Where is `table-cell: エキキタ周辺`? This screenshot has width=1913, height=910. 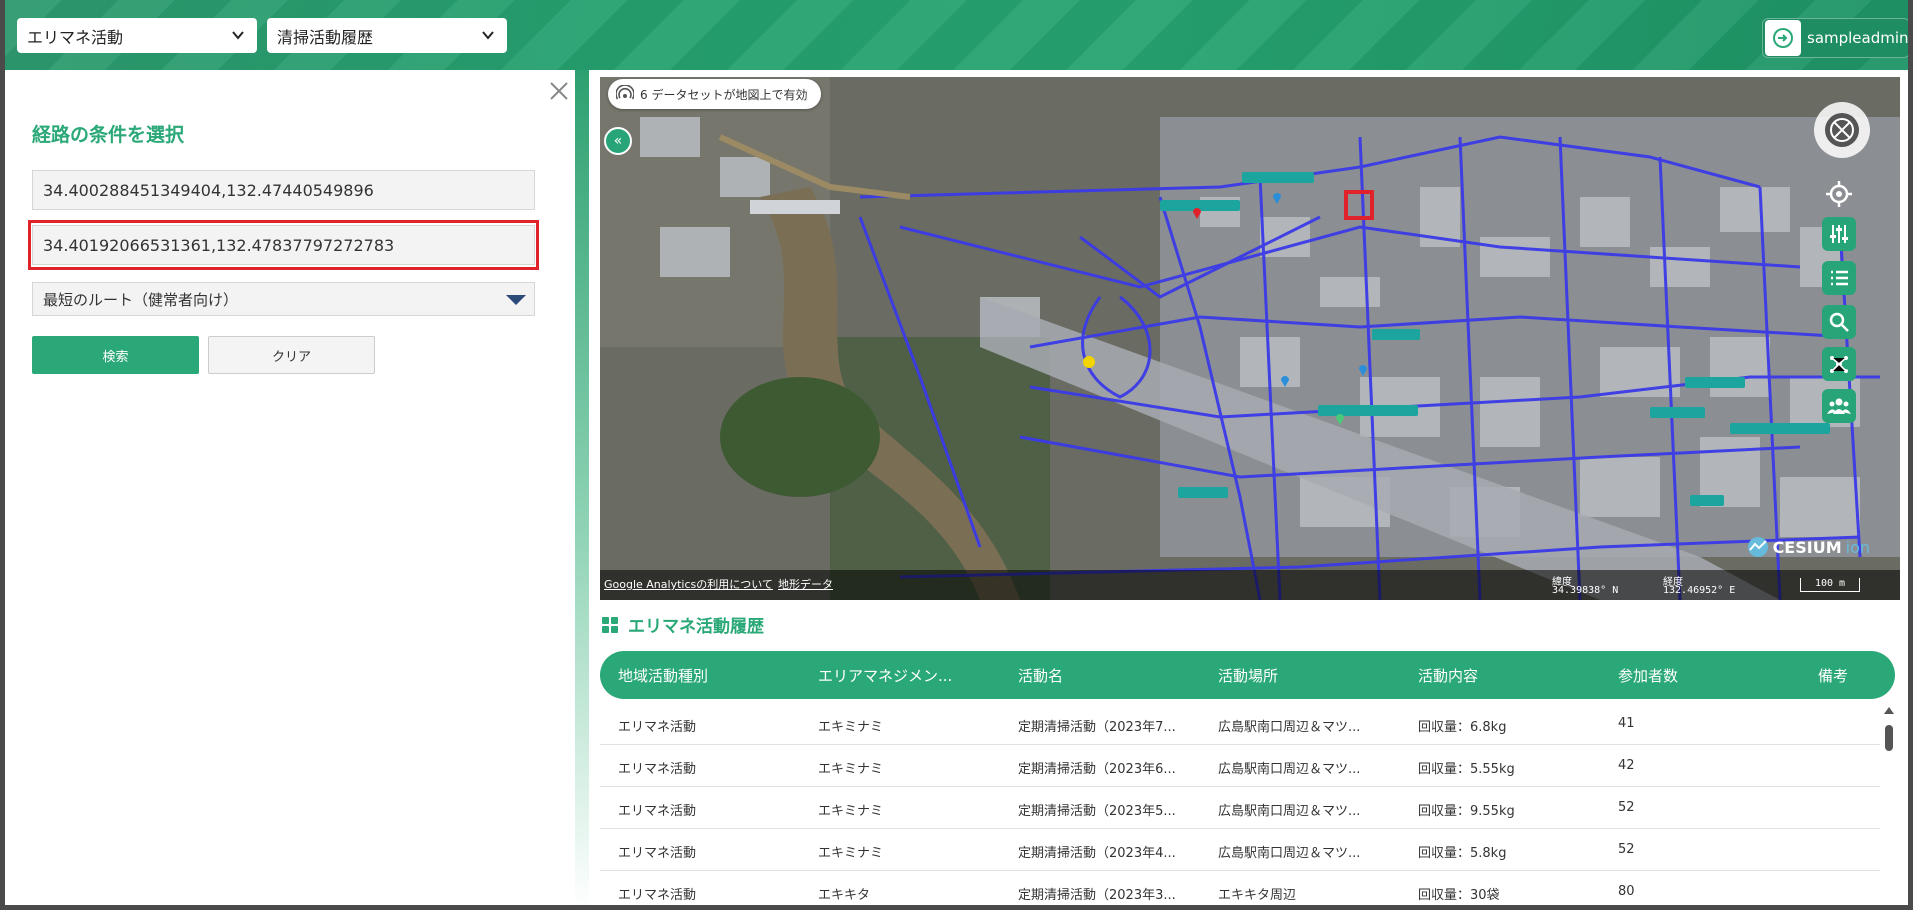
table-cell: エキキタ周辺 is located at coordinates (1257, 895).